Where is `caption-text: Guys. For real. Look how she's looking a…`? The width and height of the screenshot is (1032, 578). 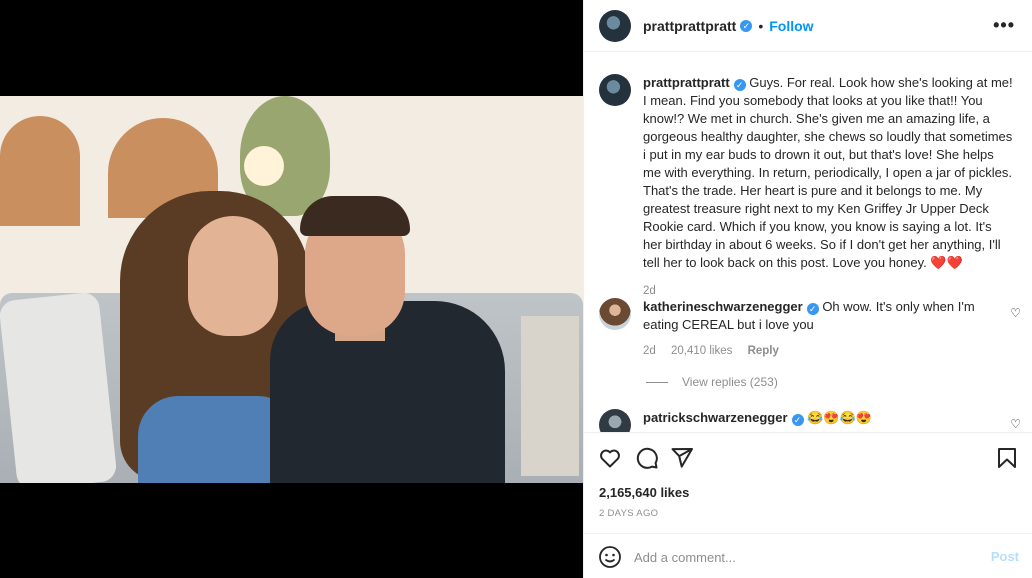 caption-text: Guys. For real. Look how she's looking a… is located at coordinates (828, 172).